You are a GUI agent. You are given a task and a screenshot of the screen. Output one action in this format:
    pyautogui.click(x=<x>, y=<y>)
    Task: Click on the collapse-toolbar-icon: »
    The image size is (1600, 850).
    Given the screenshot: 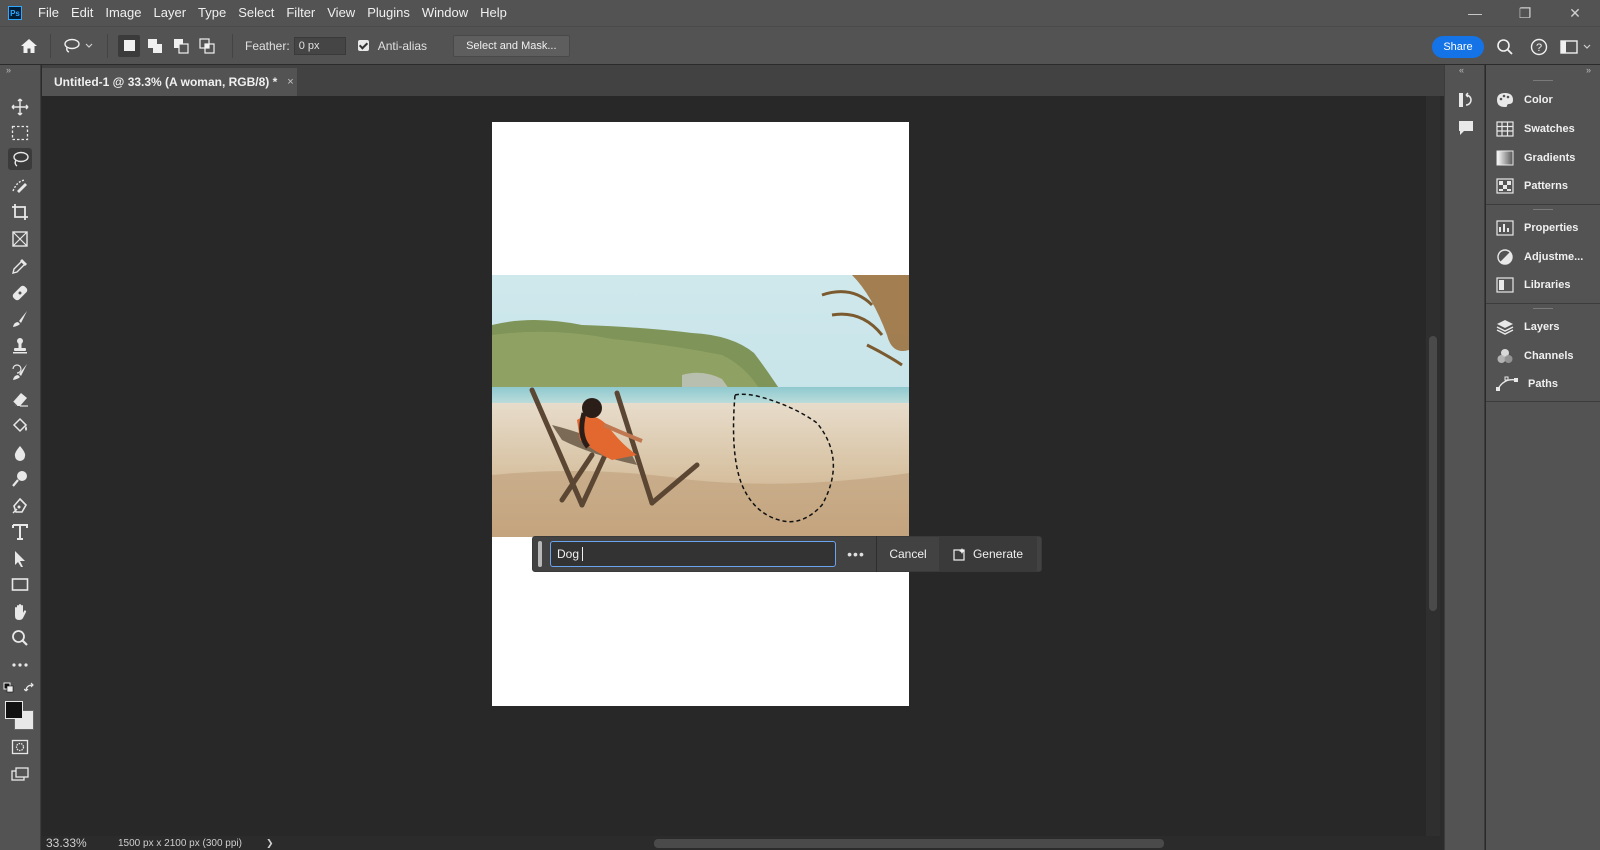 What is the action you would take?
    pyautogui.click(x=8, y=70)
    